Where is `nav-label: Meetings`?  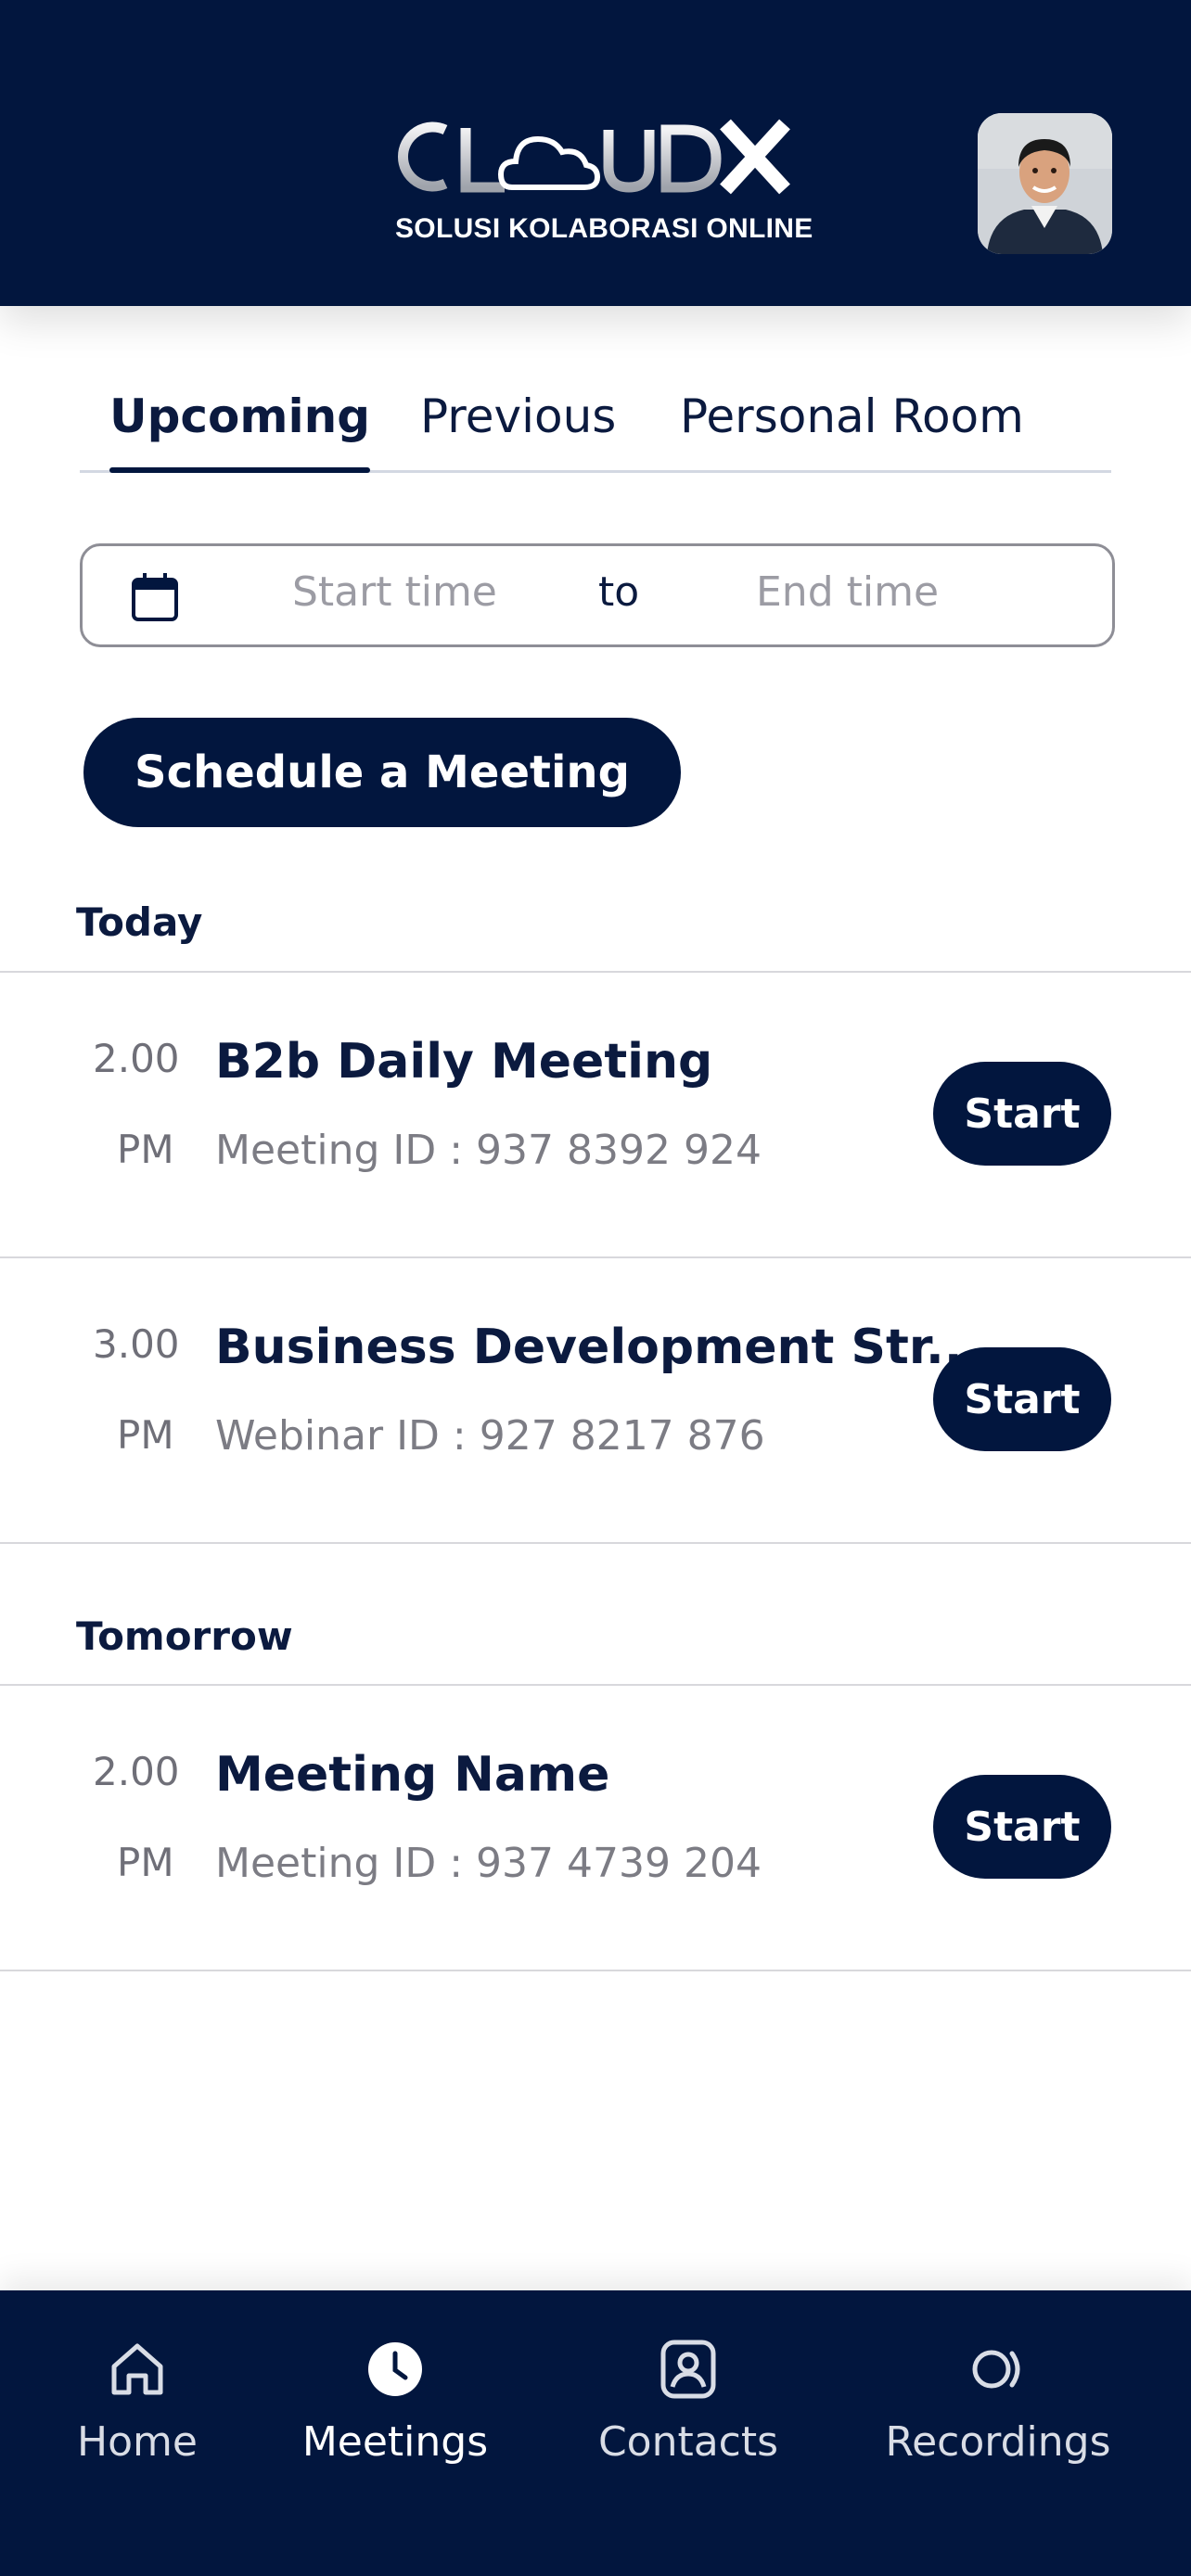 nav-label: Meetings is located at coordinates (395, 2442).